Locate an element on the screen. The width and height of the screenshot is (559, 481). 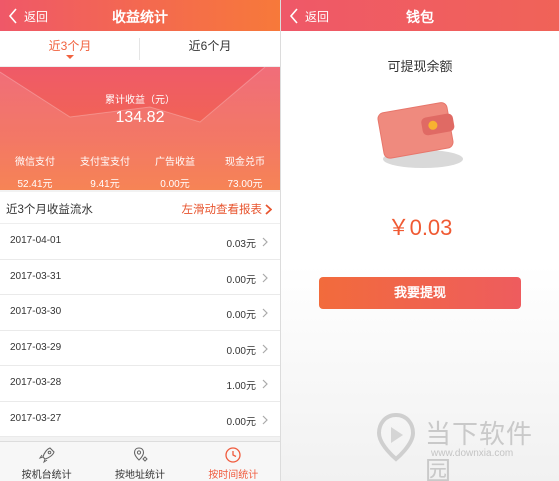
header-bar: 返回 钱包 is located at coordinates (420, 15).